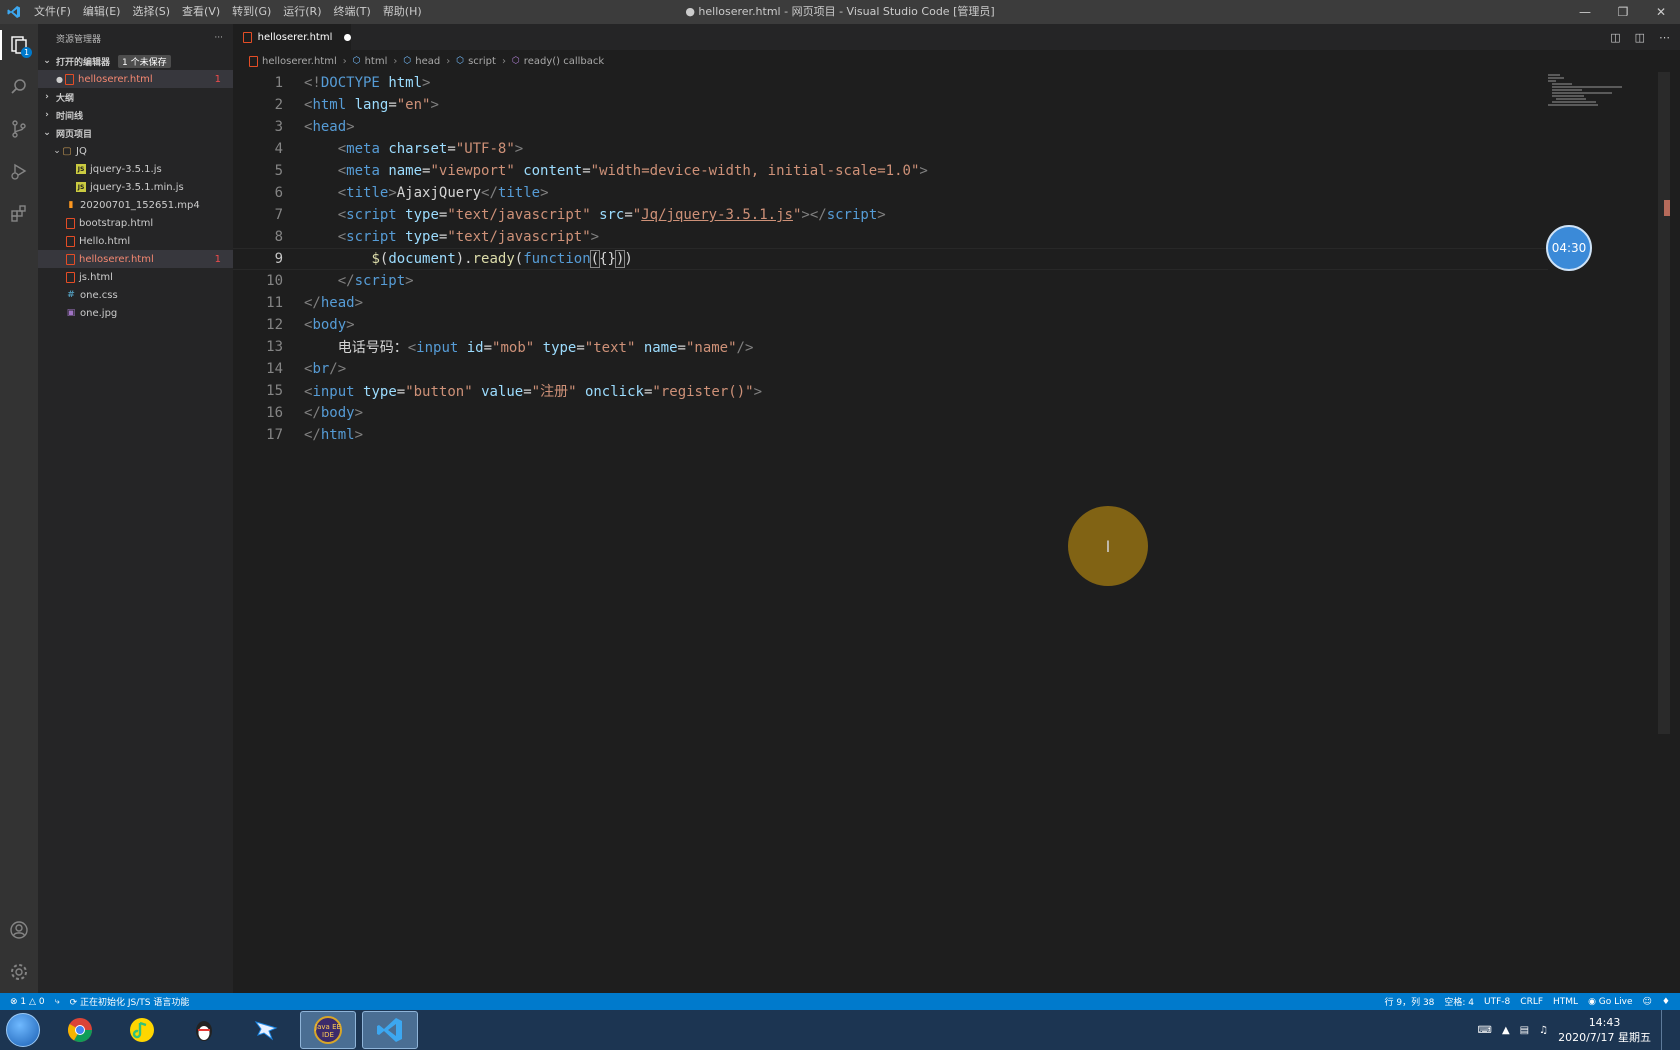  I want to click on taskbar-qq, so click(204, 1030).